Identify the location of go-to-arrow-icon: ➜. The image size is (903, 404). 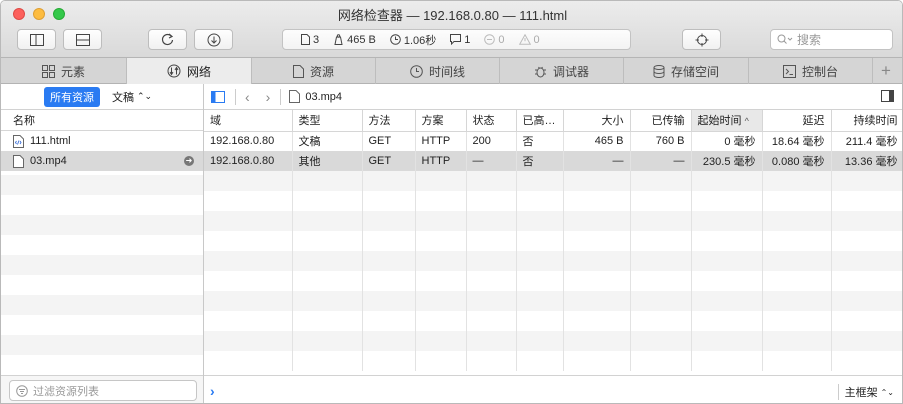
(189, 161).